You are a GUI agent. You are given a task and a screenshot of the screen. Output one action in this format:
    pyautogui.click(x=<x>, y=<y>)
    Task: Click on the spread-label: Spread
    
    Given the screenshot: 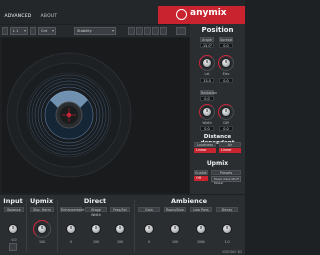 What is the action you would take?
    pyautogui.click(x=226, y=39)
    